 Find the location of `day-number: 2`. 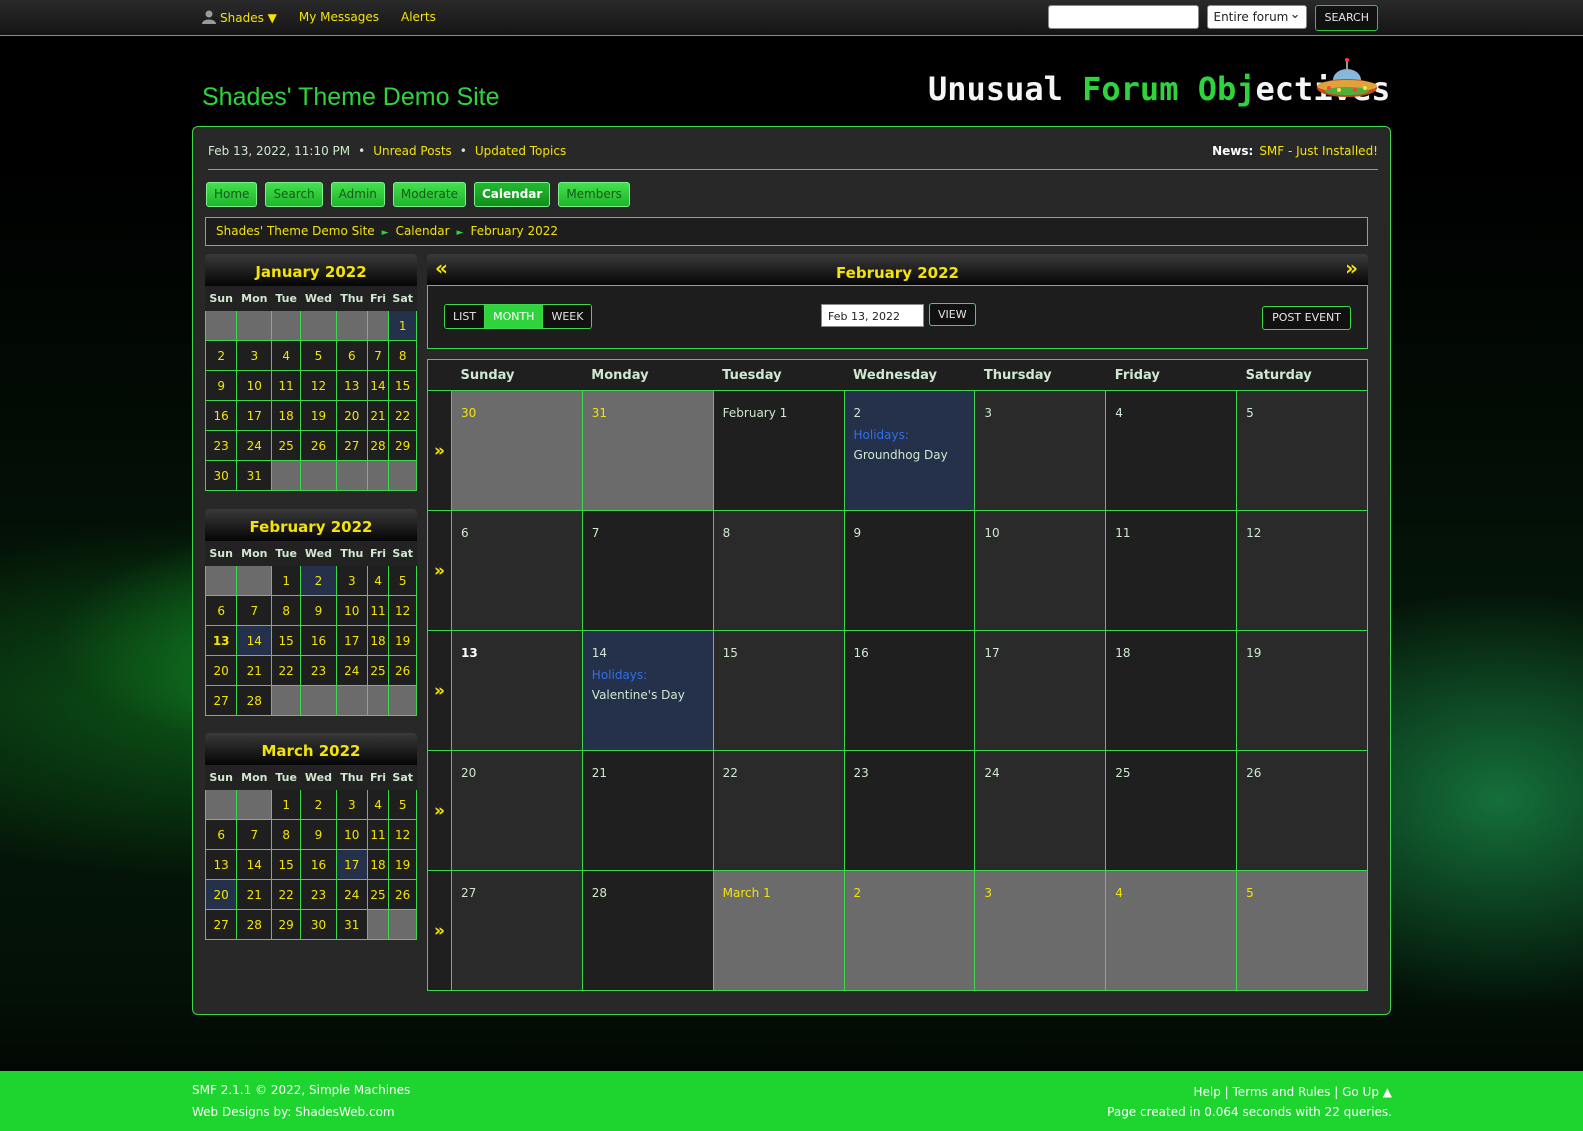

day-number: 2 is located at coordinates (910, 893).